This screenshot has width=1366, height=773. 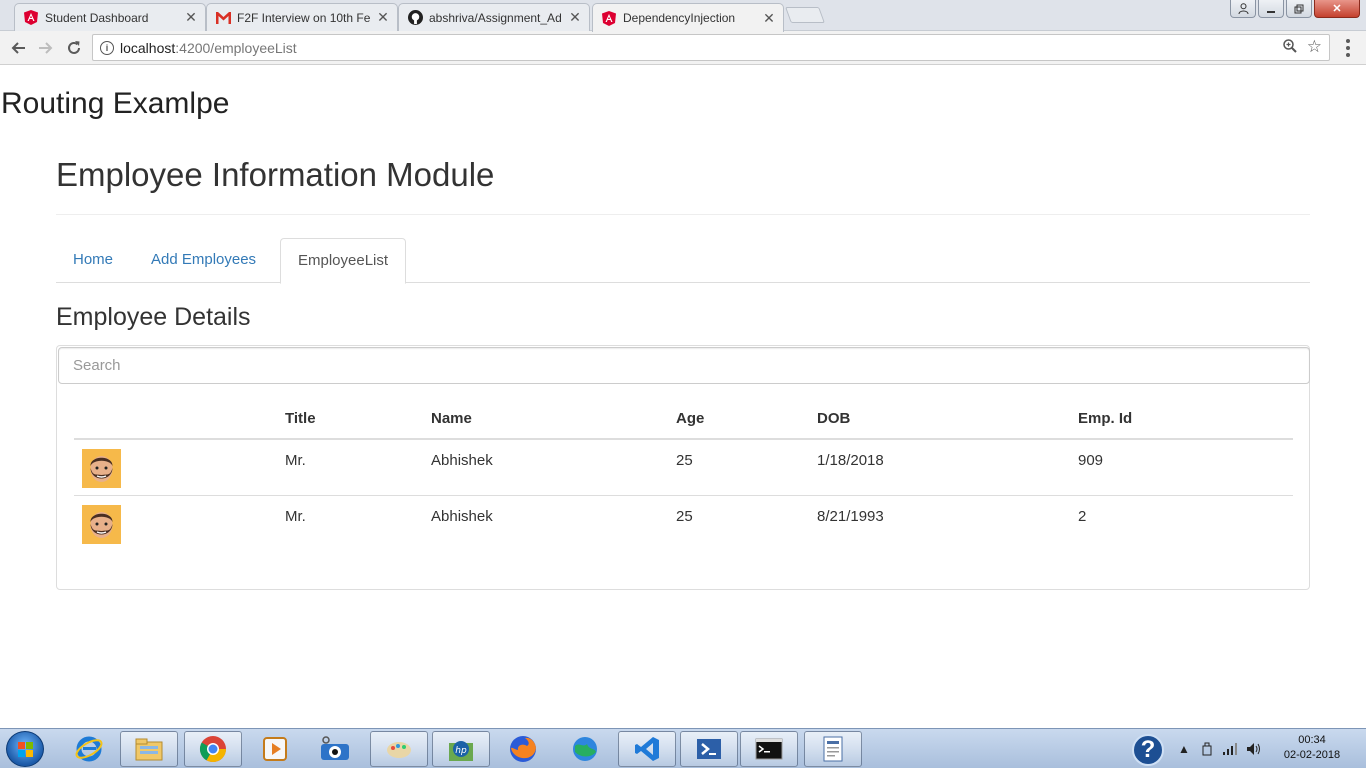 I want to click on browser-tab-student-dashboard: Student Dashboard ✕, so click(x=110, y=17).